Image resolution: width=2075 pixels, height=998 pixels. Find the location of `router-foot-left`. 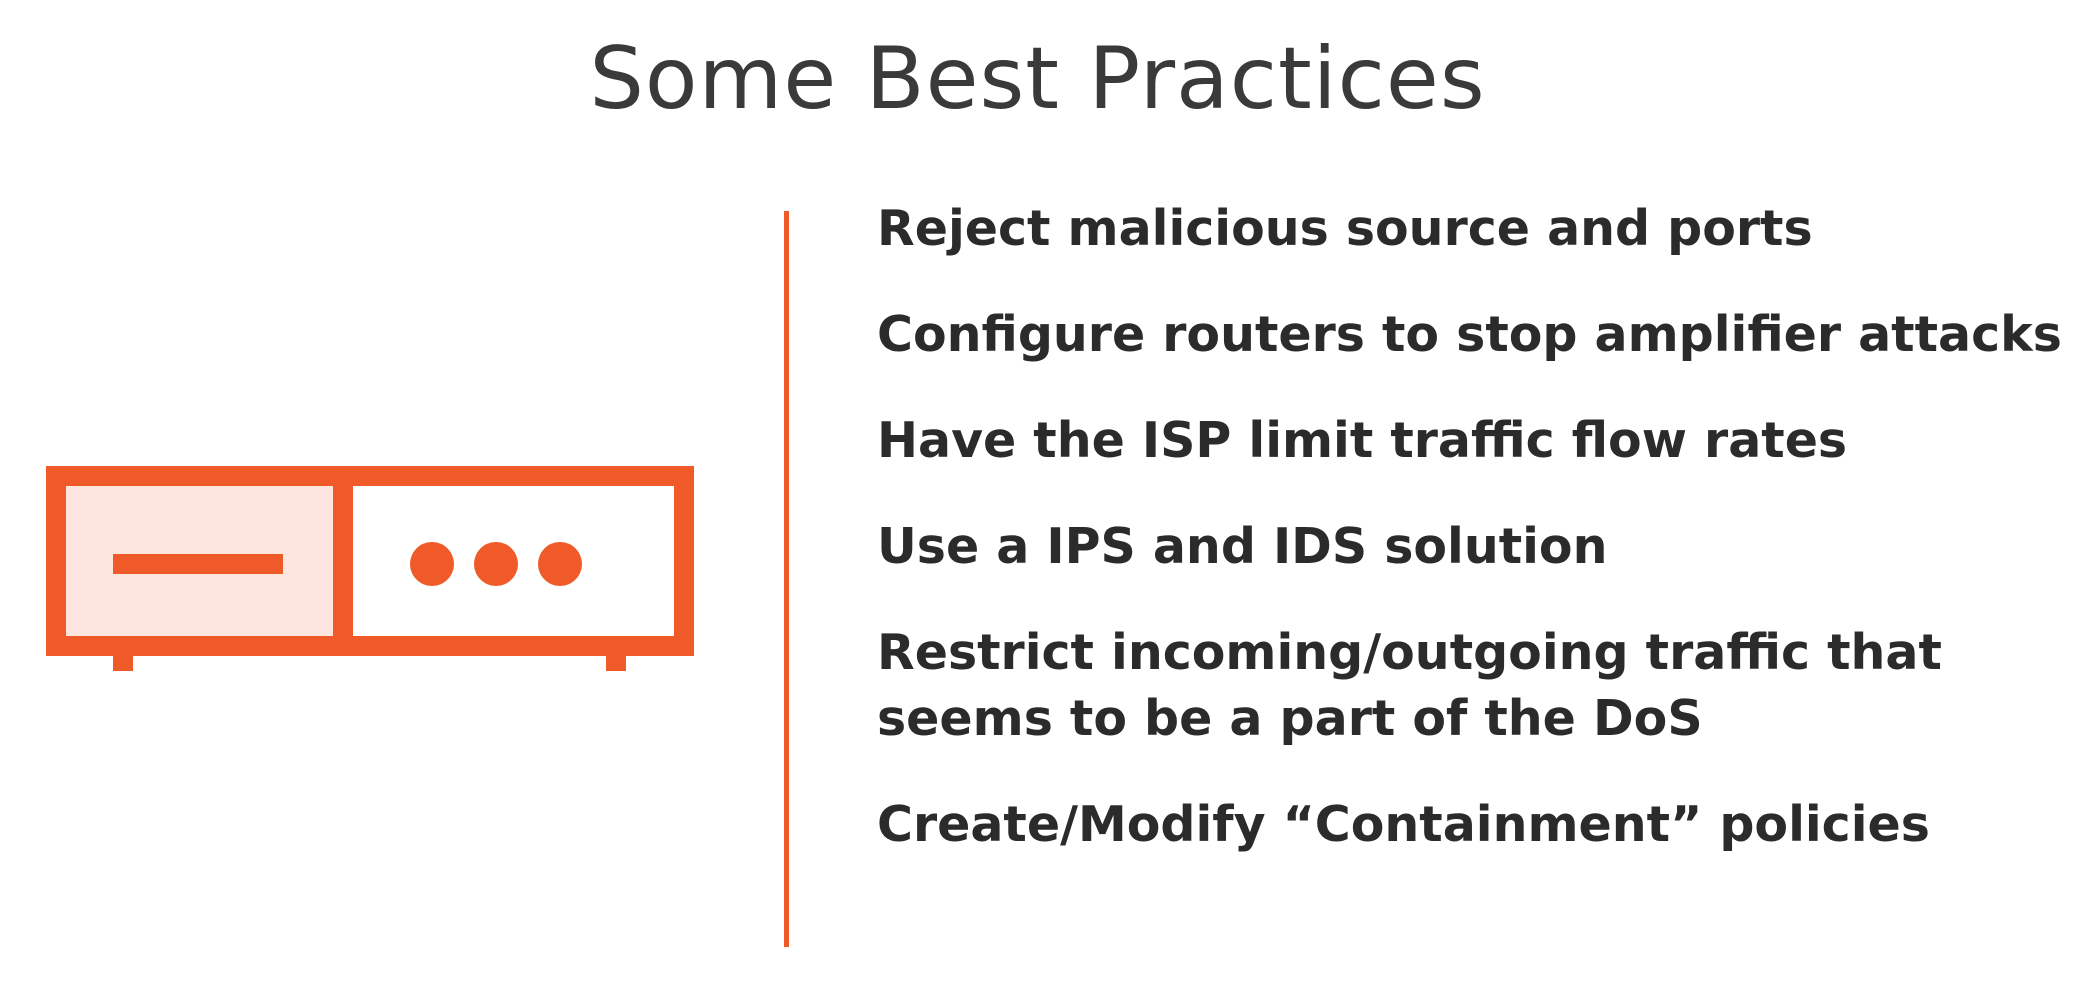

router-foot-left is located at coordinates (123, 658).